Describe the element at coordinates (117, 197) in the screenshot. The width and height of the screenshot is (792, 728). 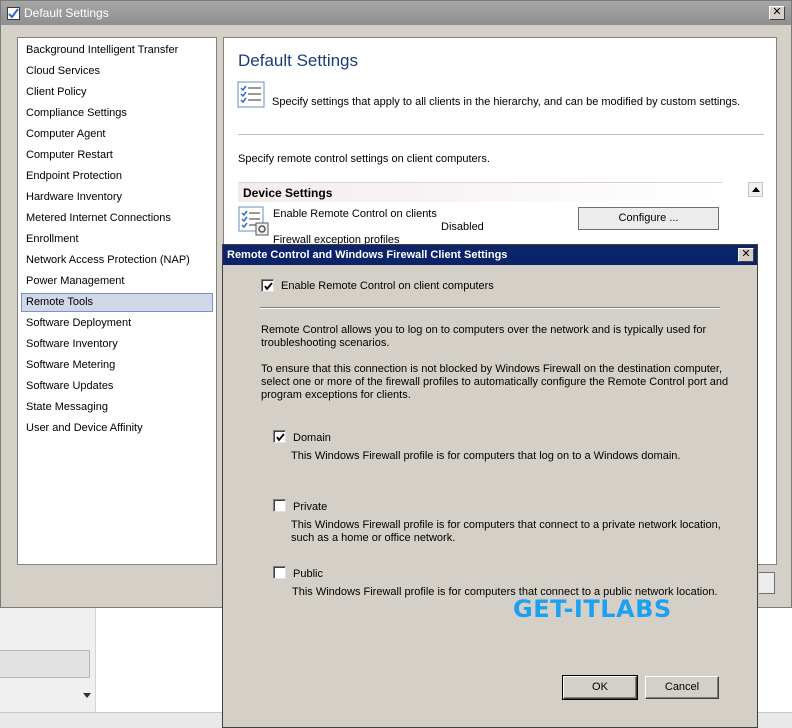
I see `nav-item-hardware-inventory: Hardware Inventory` at that location.